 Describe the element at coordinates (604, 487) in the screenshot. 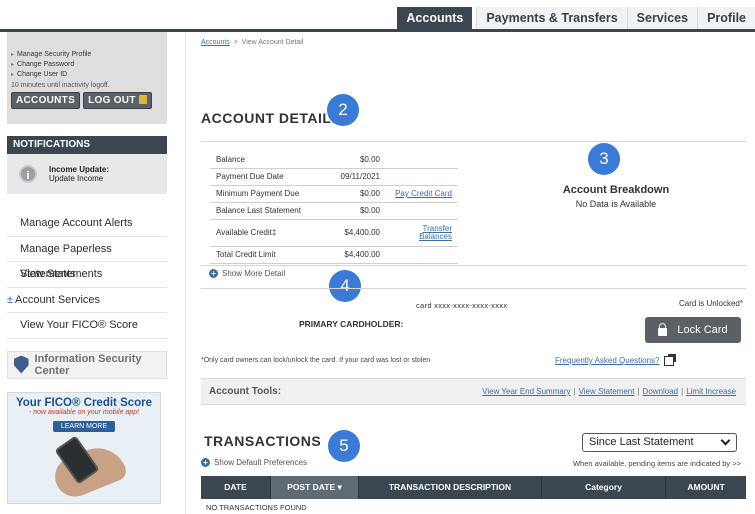

I see `column-category: Category` at that location.